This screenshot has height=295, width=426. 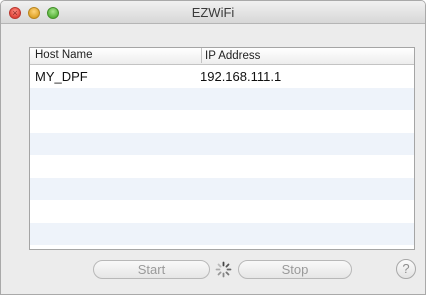 I want to click on window-title: EZWiFi, so click(x=213, y=12).